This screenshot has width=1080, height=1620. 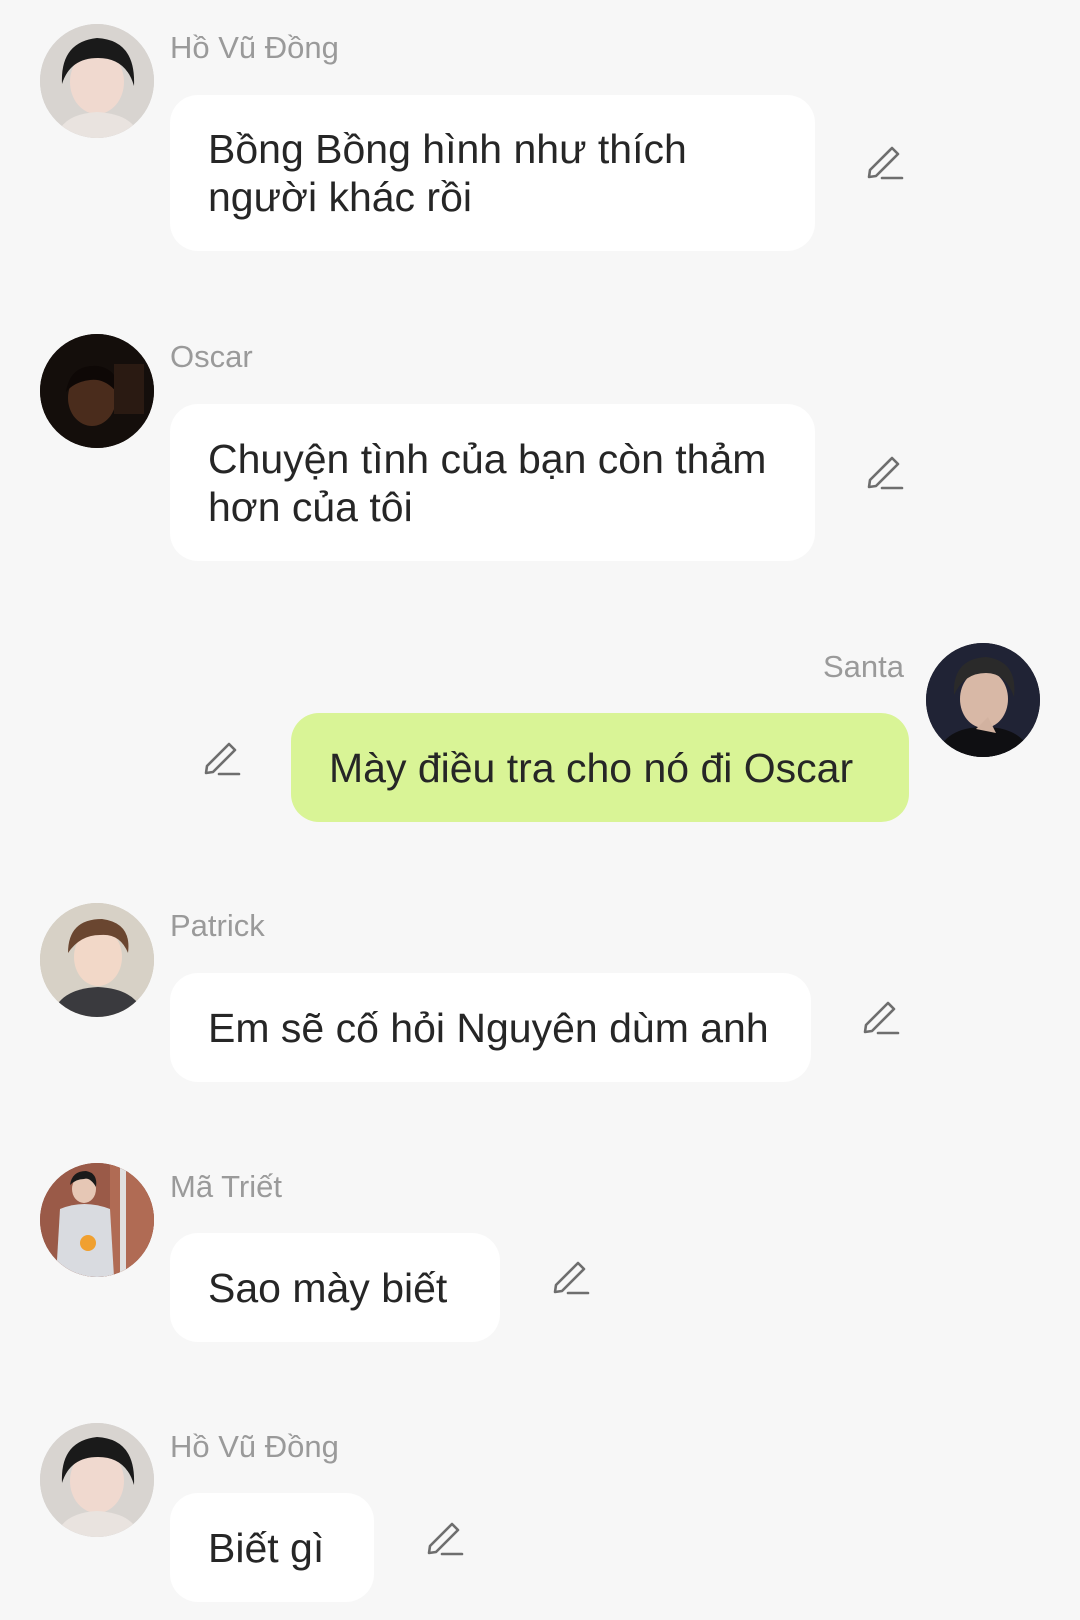 I want to click on message-bubble: Bồng Bồng hình như thích người khác rồi, so click(x=492, y=173).